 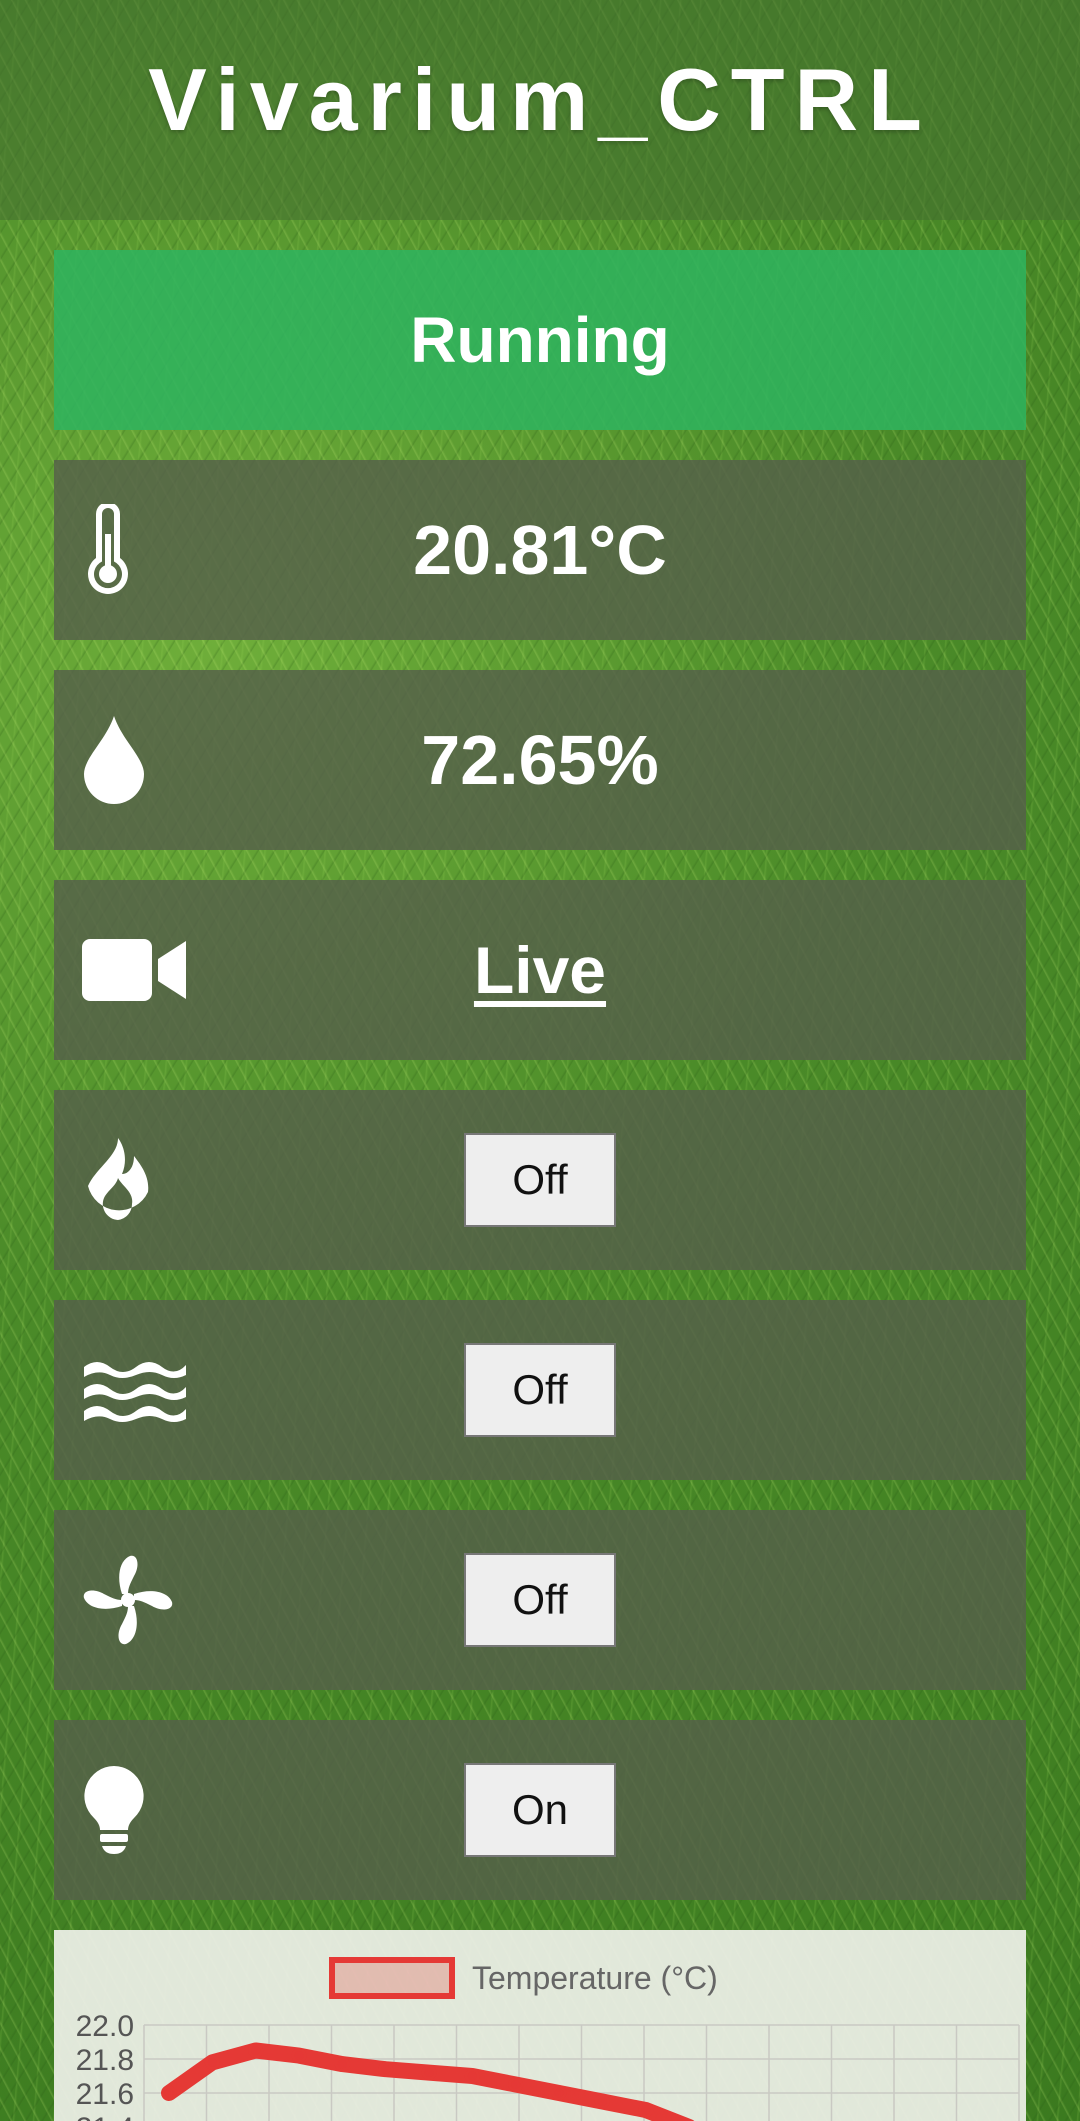 What do you see at coordinates (105, 2094) in the screenshot?
I see `y-tick-label: 21.6` at bounding box center [105, 2094].